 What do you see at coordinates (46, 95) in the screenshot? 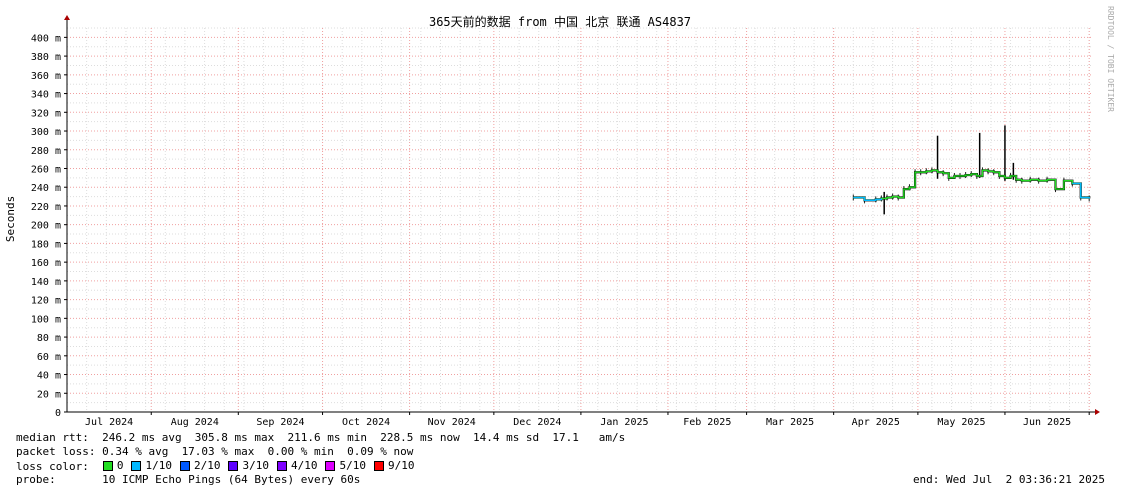
I see `y-tick-label: 340 m` at bounding box center [46, 95].